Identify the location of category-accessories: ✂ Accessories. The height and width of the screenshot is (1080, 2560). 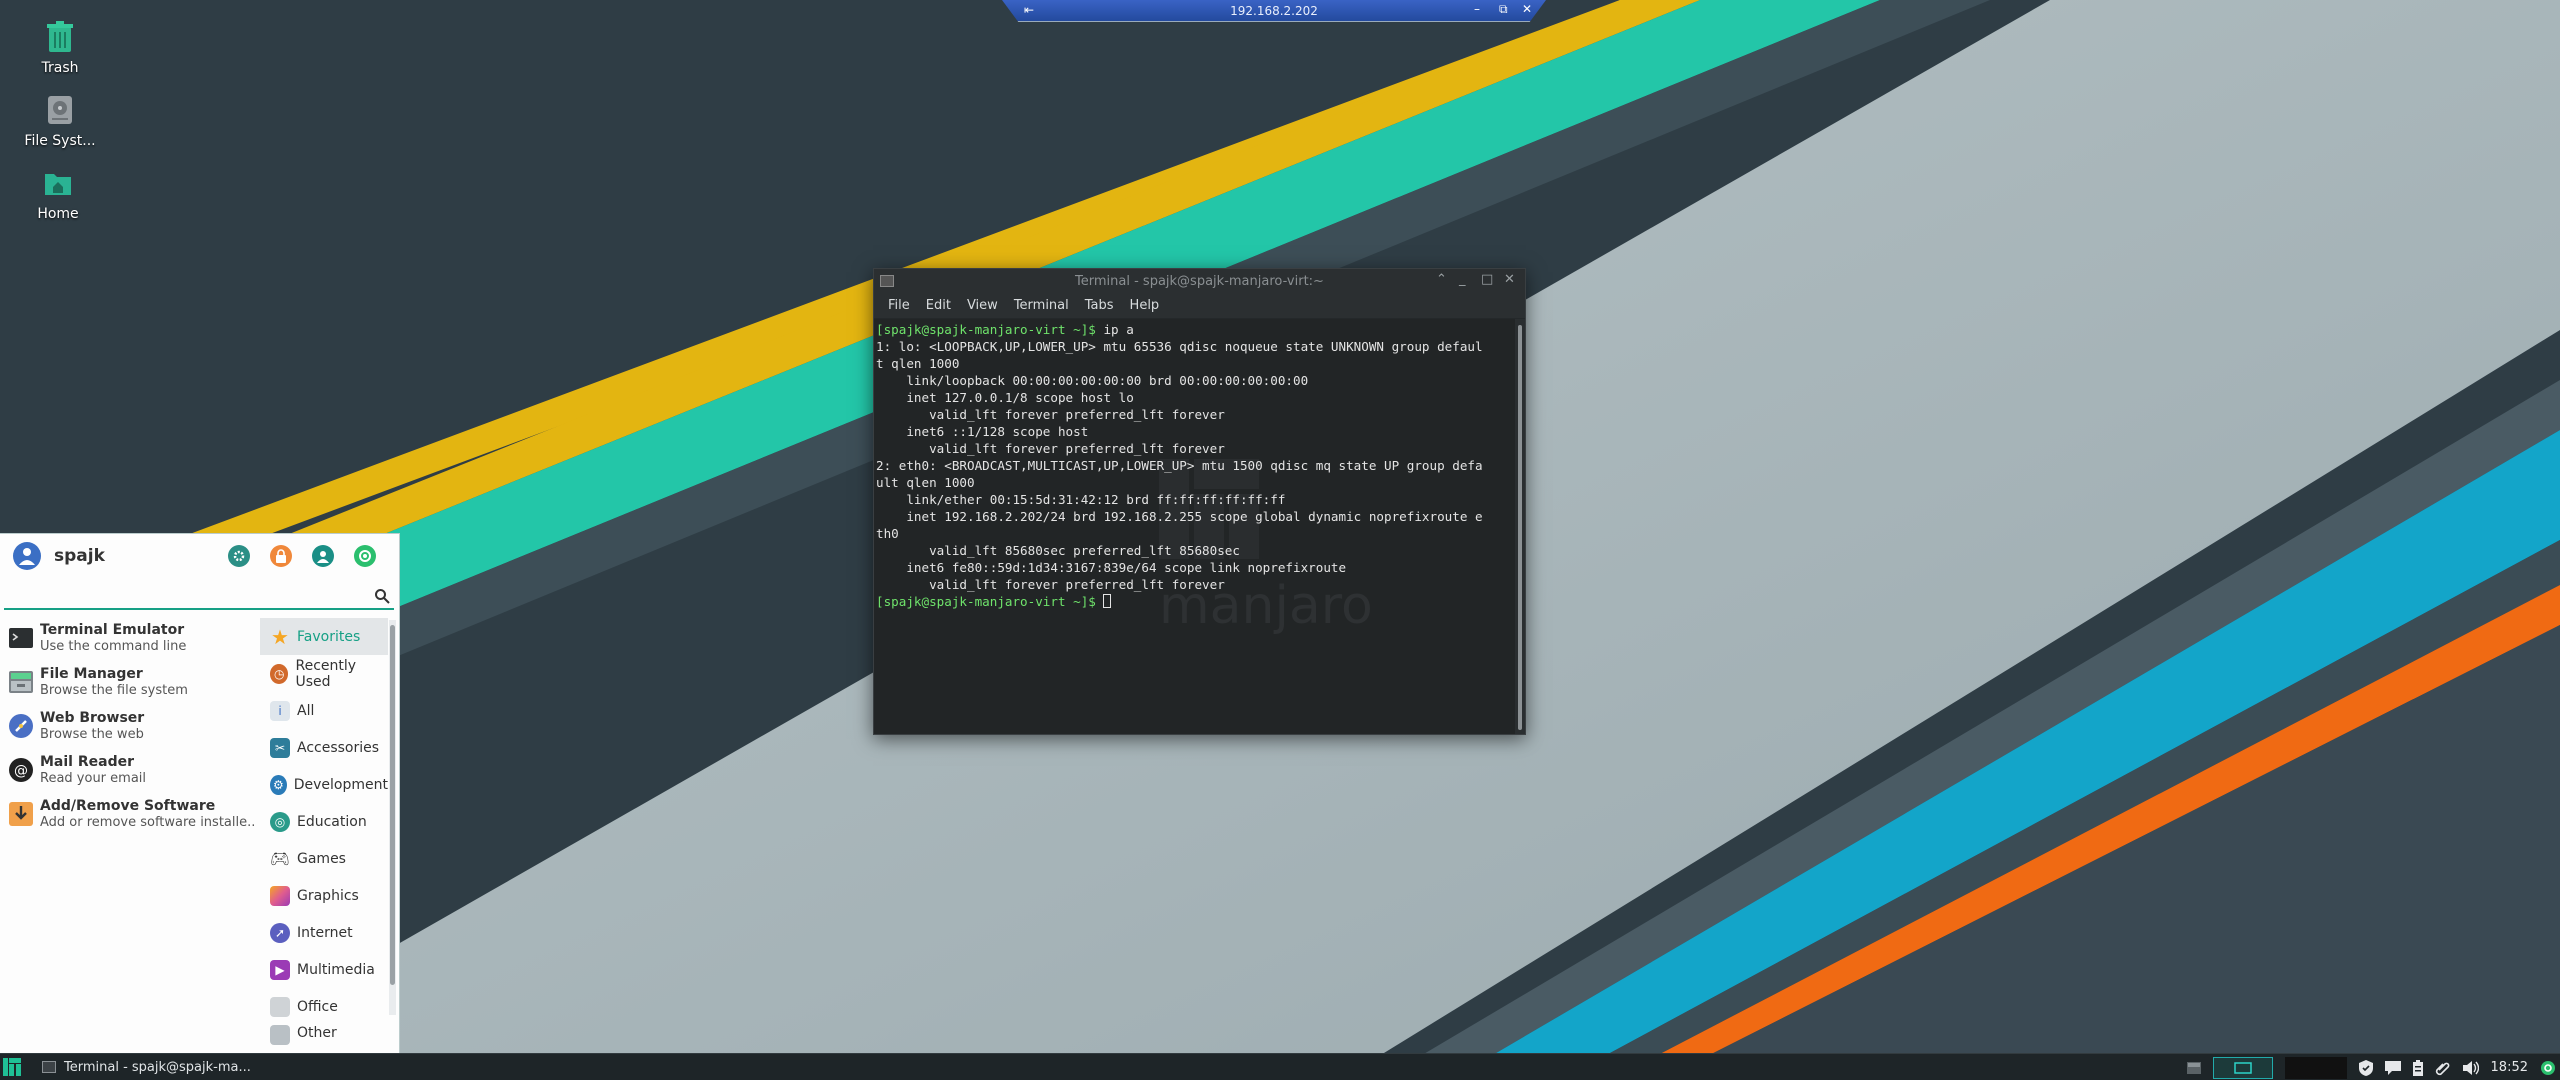
(324, 747).